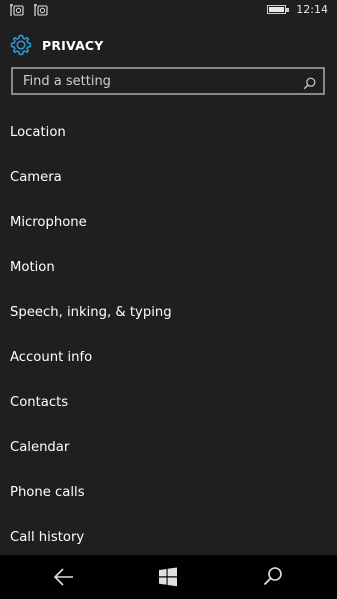  Describe the element at coordinates (168, 12) in the screenshot. I see `status-bar: 12:14` at that location.